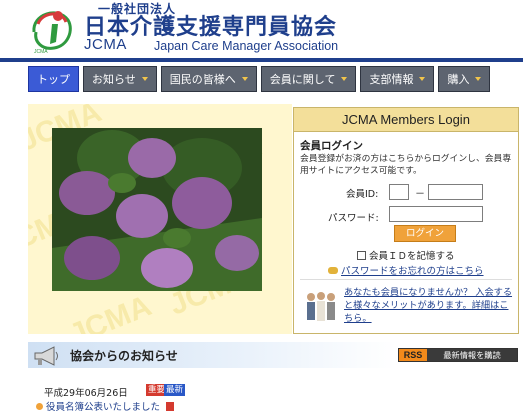 The image size is (523, 420). I want to click on login-panel-title: JCMA Members Login, so click(406, 120).